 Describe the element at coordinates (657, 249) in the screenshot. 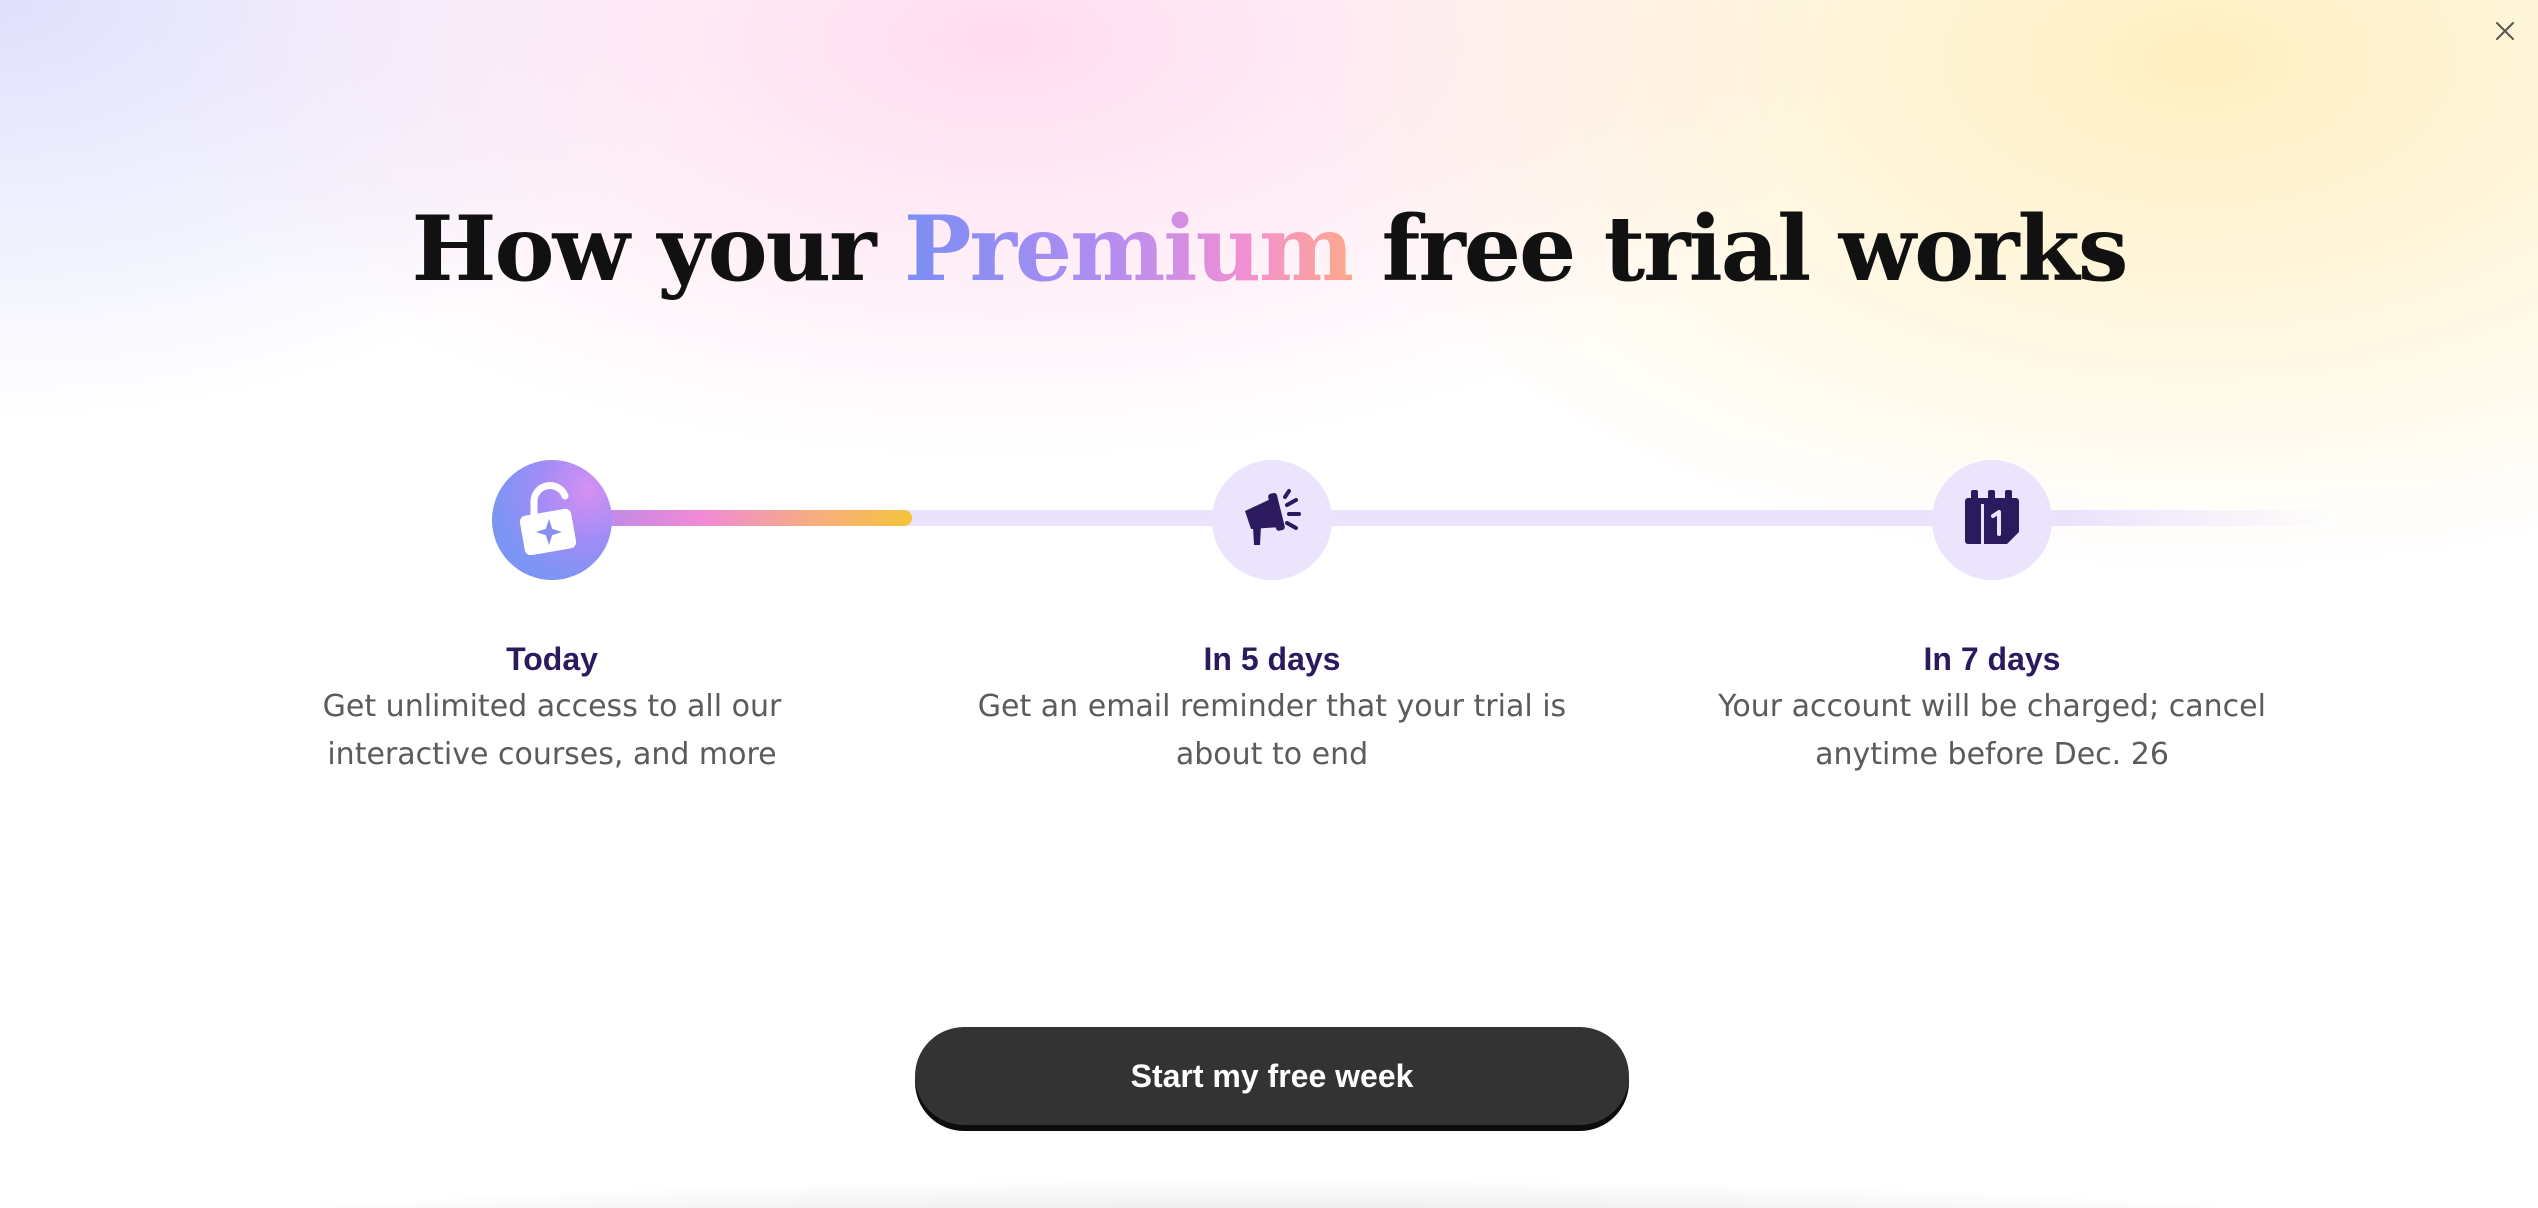

I see `title-prefix: How your` at that location.